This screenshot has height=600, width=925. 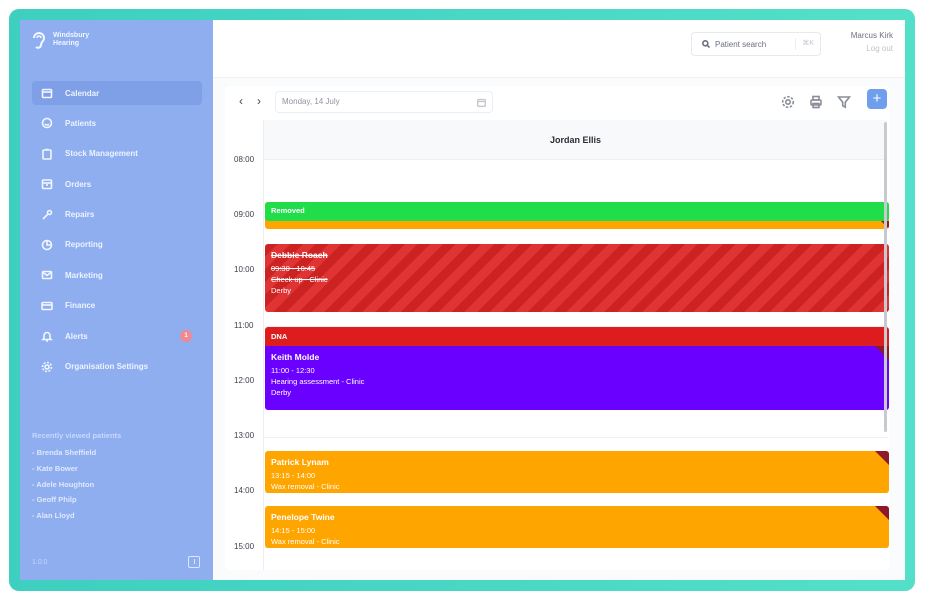 What do you see at coordinates (77, 435) in the screenshot?
I see `recent-patients-title: Recently viewed patients` at bounding box center [77, 435].